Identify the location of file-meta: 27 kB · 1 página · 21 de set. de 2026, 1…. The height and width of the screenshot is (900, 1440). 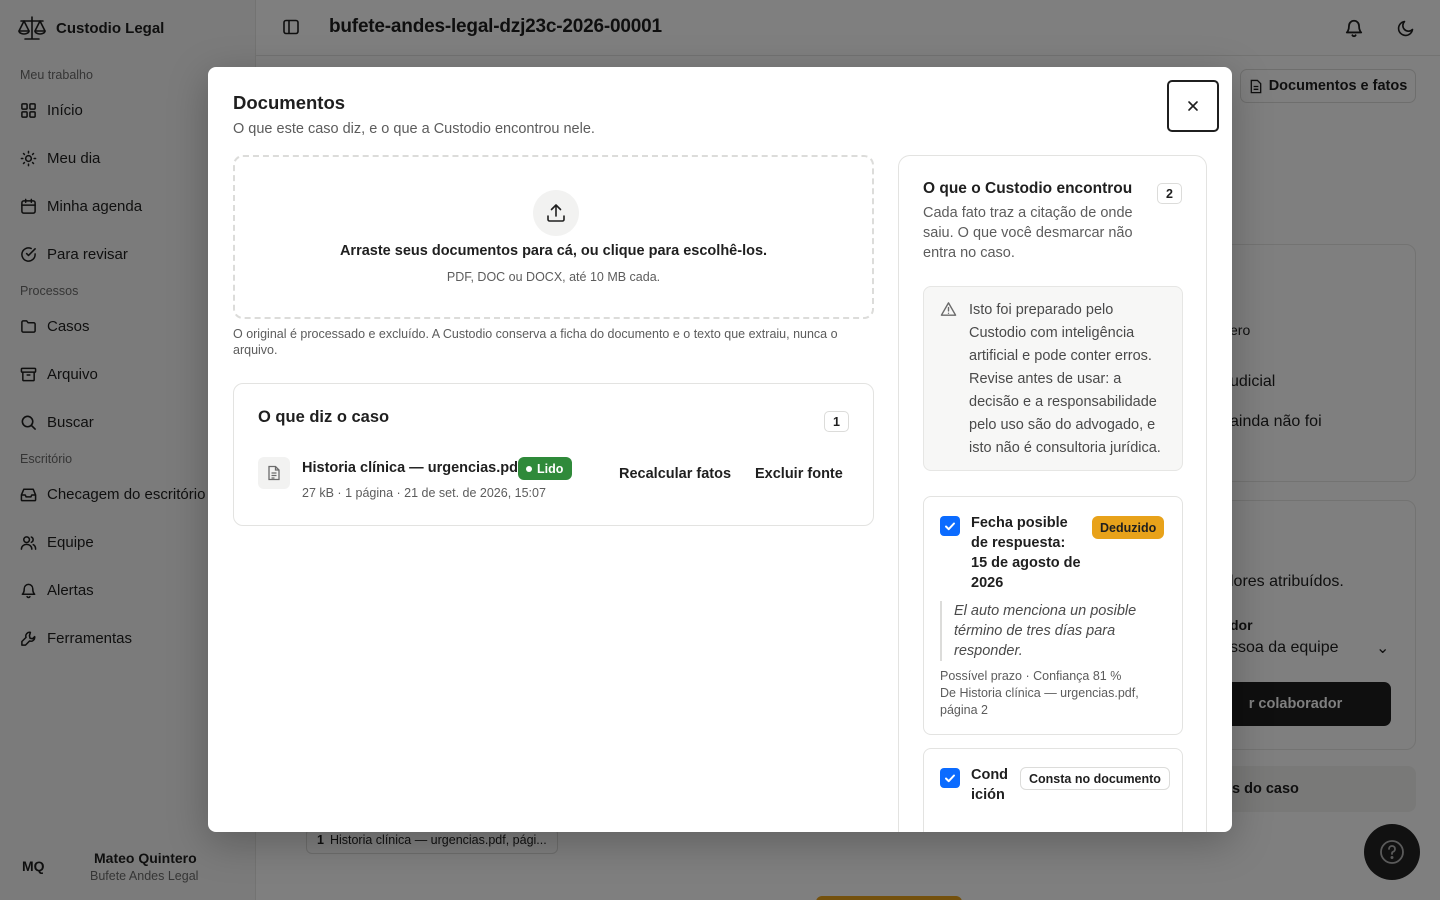
(424, 493).